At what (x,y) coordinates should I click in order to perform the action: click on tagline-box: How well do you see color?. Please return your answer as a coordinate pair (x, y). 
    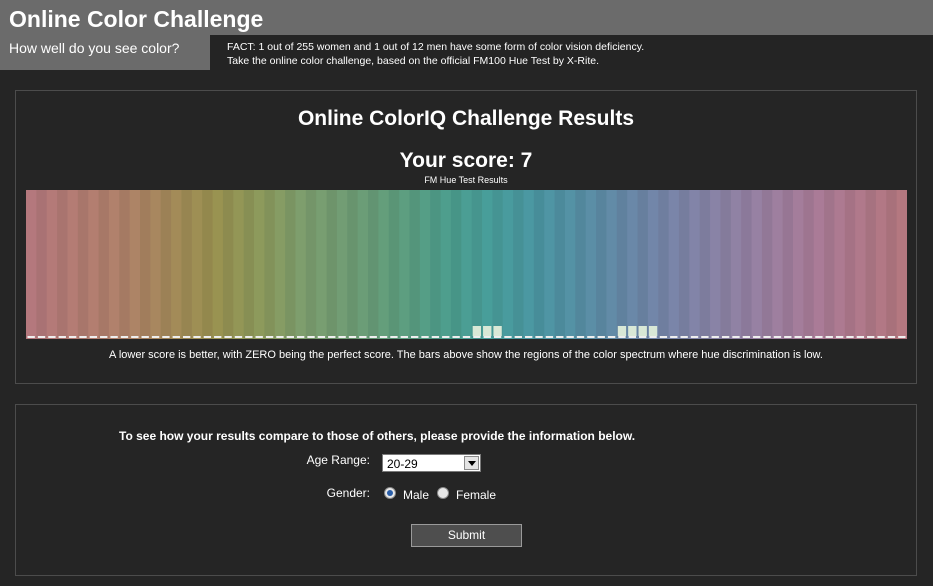
    Looking at the image, I should click on (105, 52).